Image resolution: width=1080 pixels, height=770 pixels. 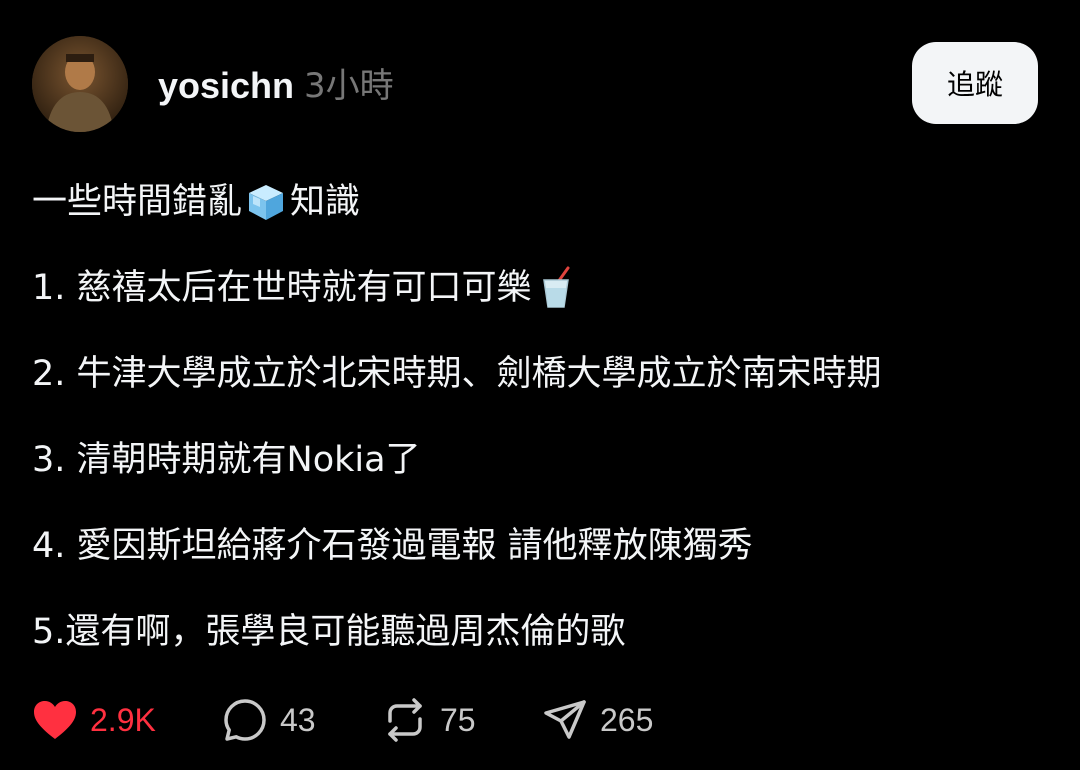 I want to click on share-button: 265, so click(x=597, y=720).